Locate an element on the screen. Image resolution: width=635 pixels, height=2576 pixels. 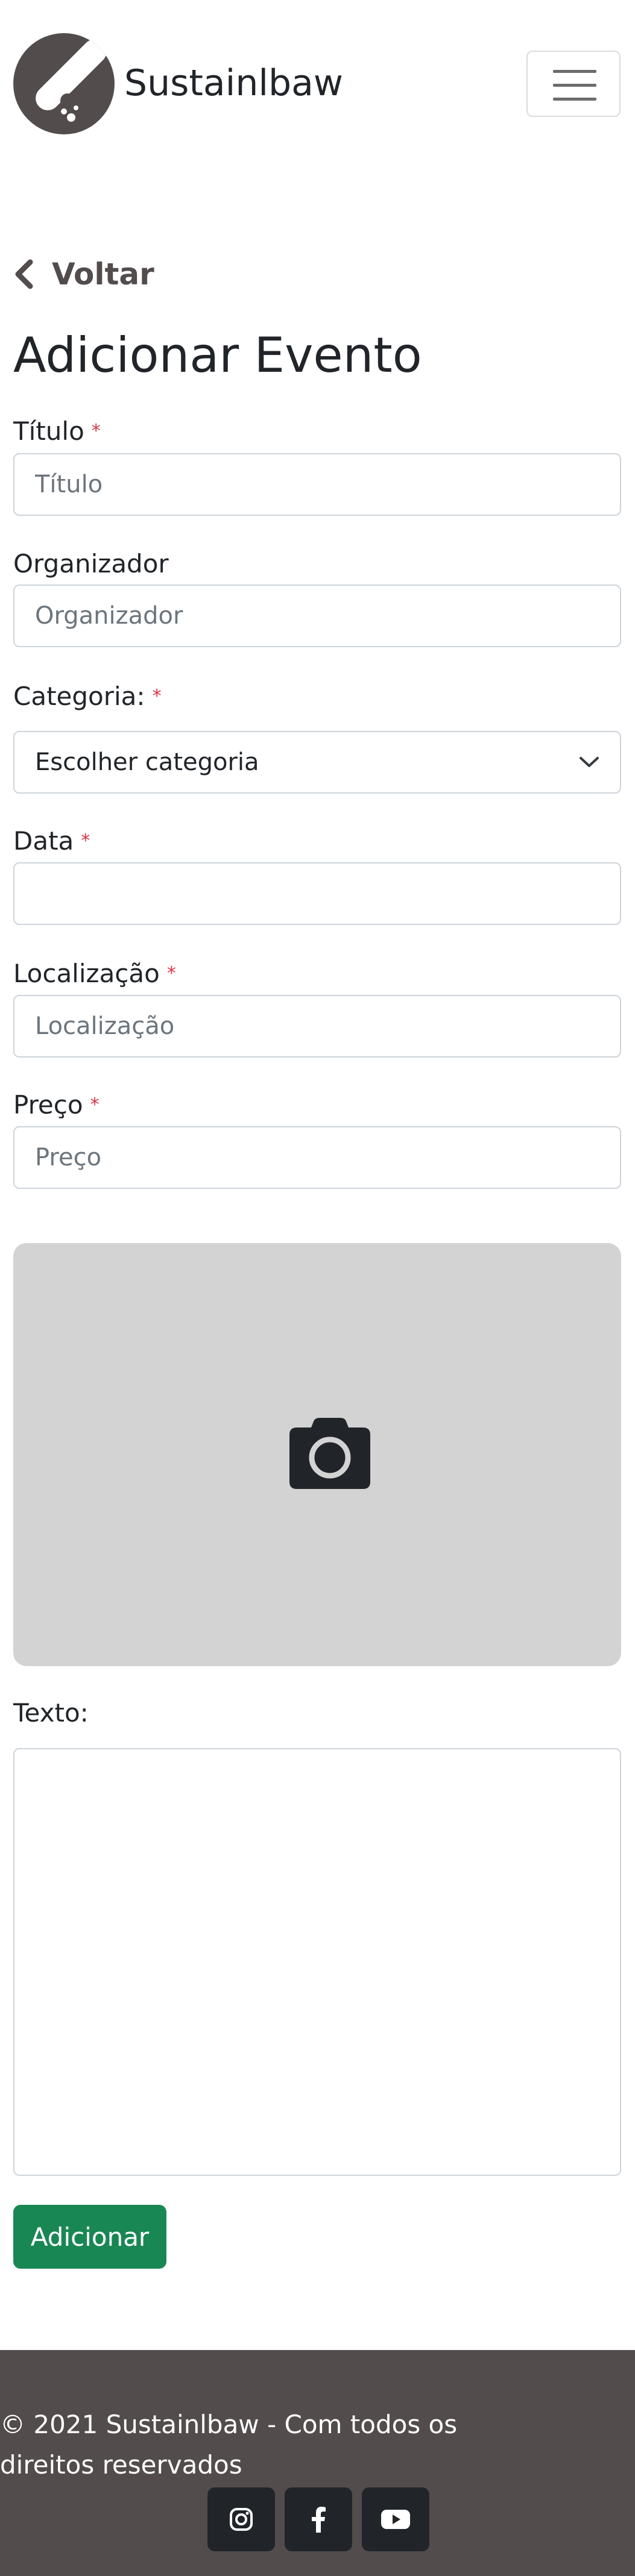
menu-toggle-button is located at coordinates (573, 84).